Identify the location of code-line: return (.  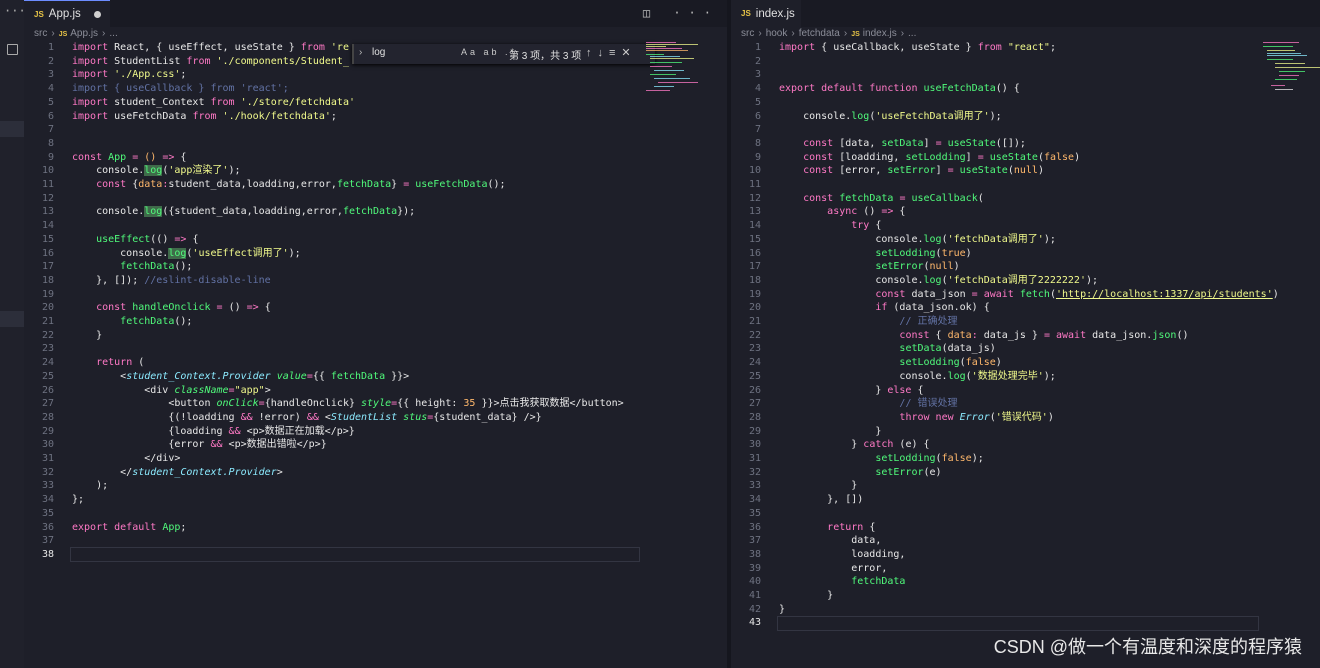
(108, 363).